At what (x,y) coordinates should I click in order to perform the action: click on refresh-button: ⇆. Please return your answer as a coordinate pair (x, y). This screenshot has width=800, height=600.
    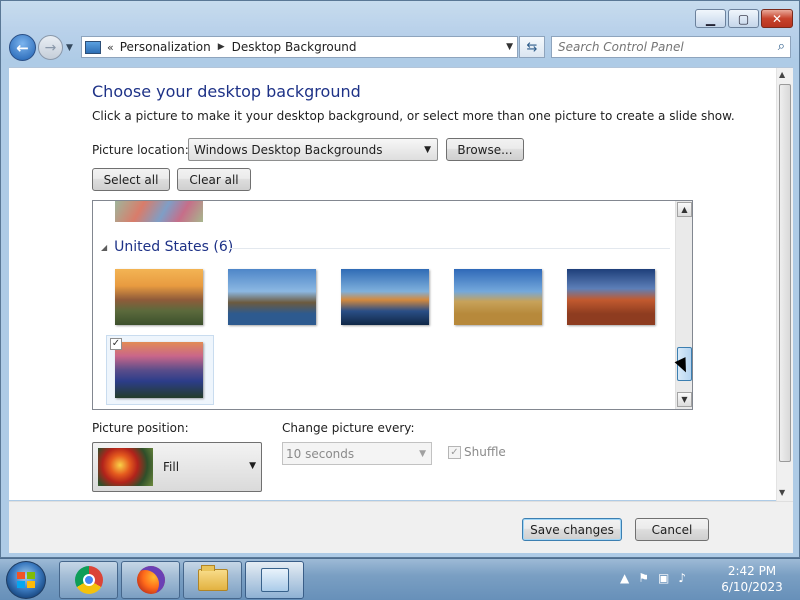
    Looking at the image, I should click on (532, 47).